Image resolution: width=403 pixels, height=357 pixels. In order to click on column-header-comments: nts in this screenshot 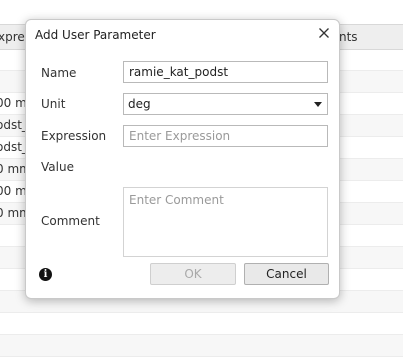, I will do `click(348, 37)`.